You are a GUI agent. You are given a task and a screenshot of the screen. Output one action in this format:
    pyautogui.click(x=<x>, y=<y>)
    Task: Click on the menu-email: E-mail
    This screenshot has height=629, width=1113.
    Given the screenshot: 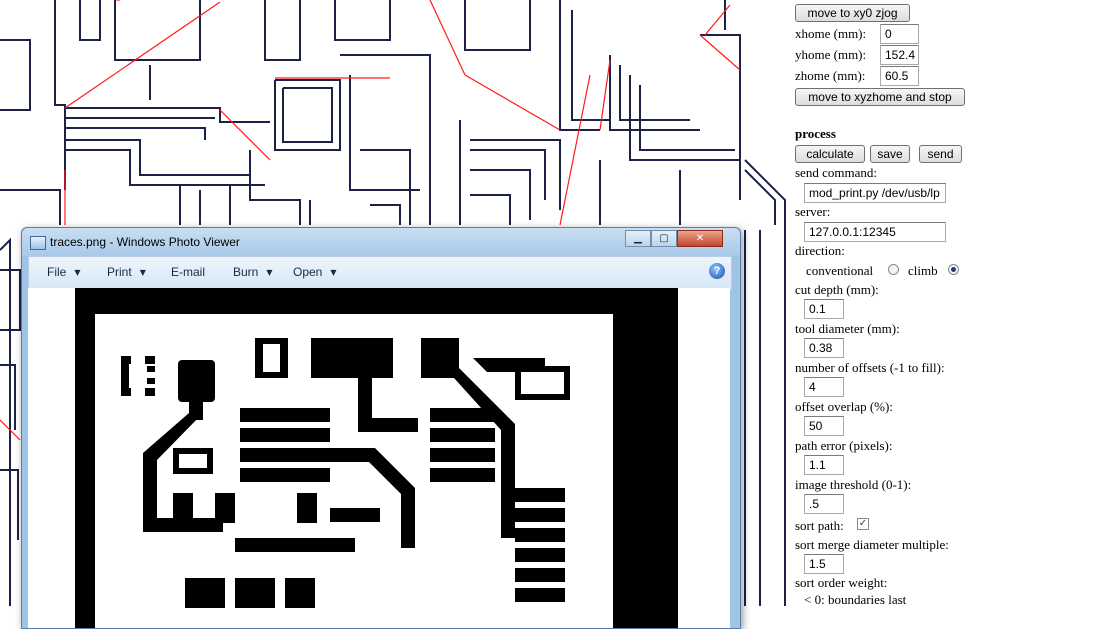 What is the action you would take?
    pyautogui.click(x=188, y=272)
    